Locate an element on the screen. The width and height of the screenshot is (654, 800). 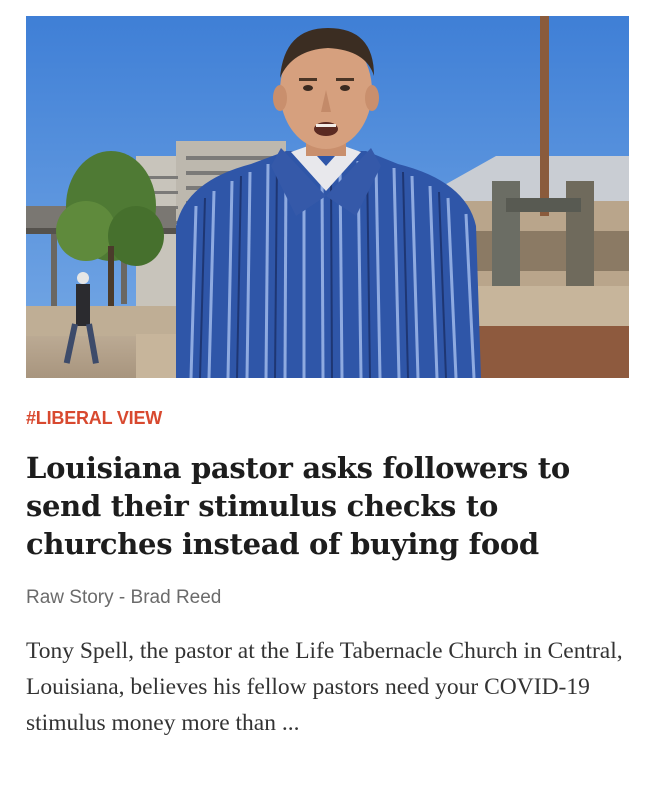
category-tag: #LIBERAL VIEW is located at coordinates (94, 418).